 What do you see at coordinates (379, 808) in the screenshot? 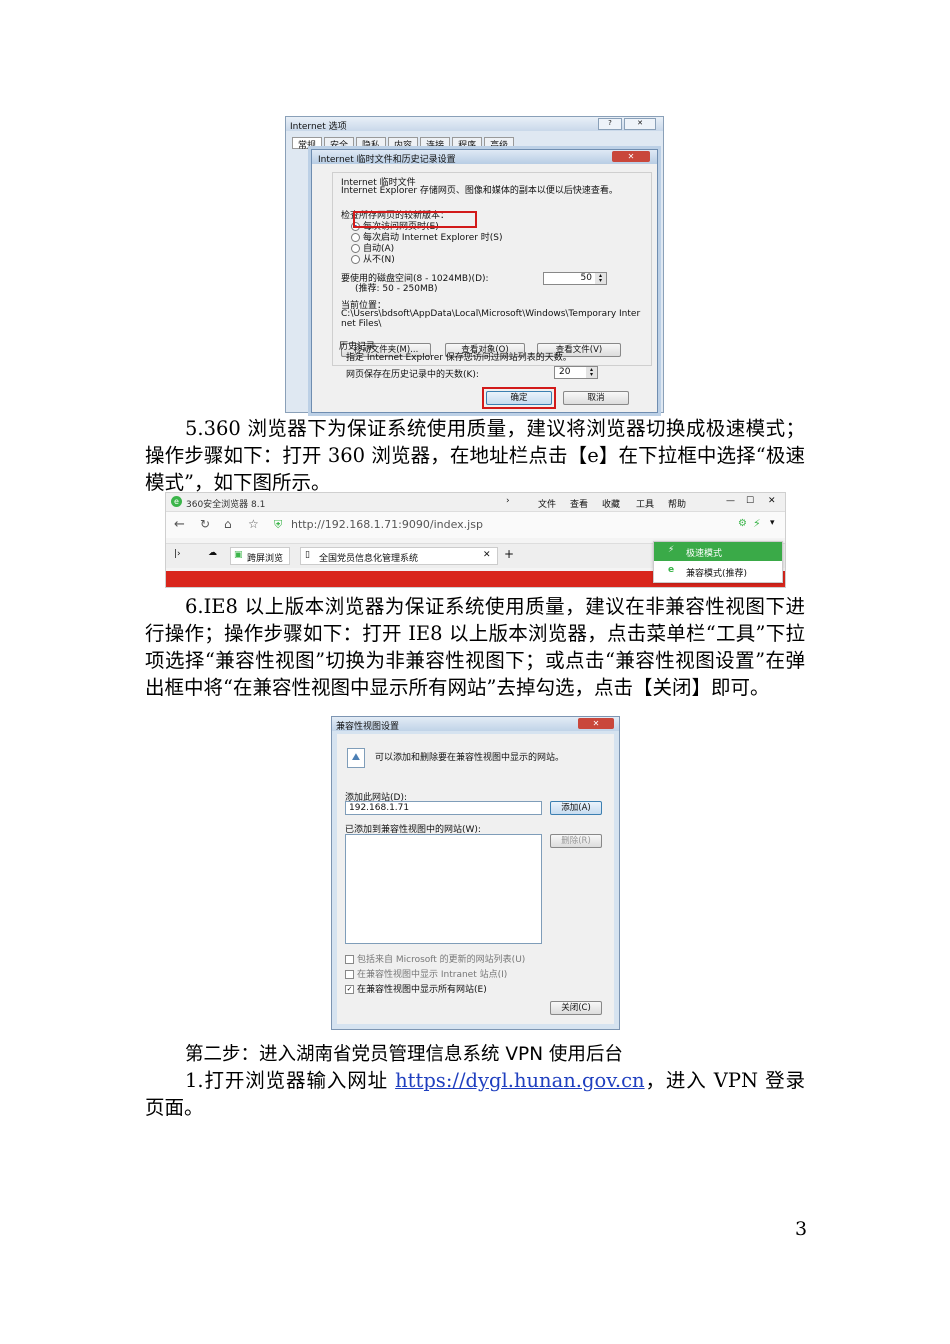
I see `add-site-value: 192.168.1.71` at bounding box center [379, 808].